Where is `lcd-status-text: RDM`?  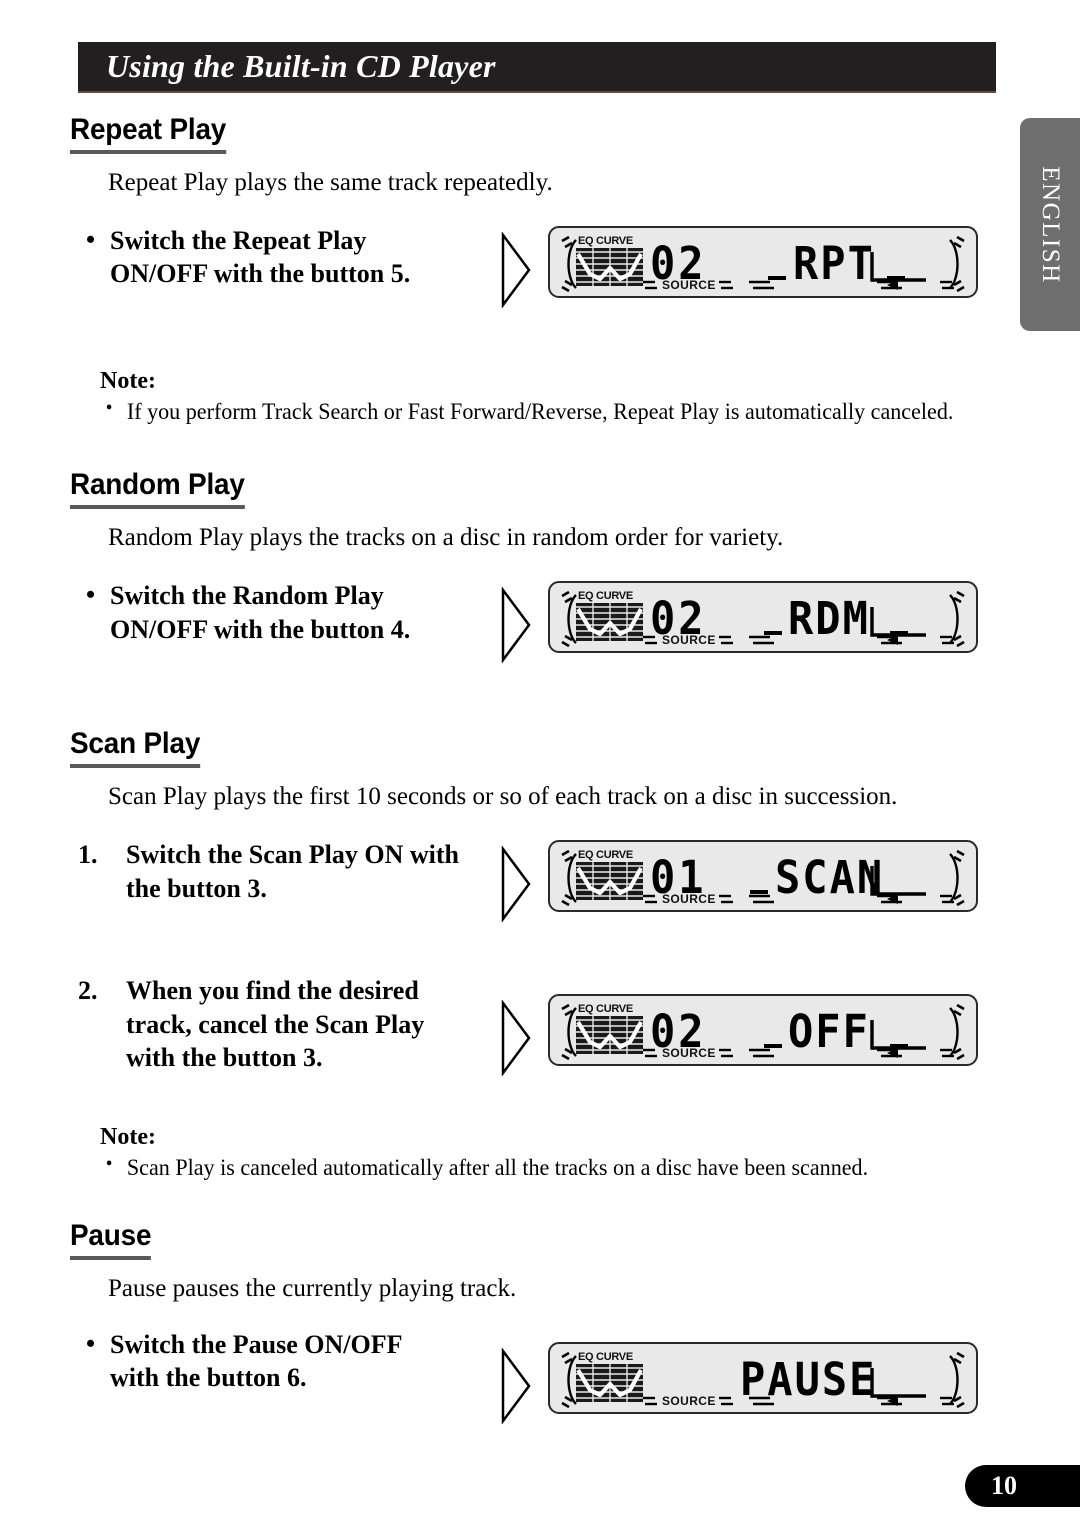
lcd-status-text: RDM is located at coordinates (829, 618).